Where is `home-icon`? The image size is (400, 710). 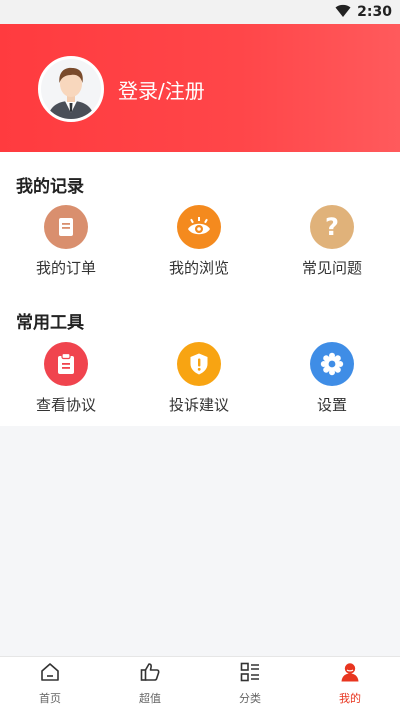
home-icon is located at coordinates (50, 674).